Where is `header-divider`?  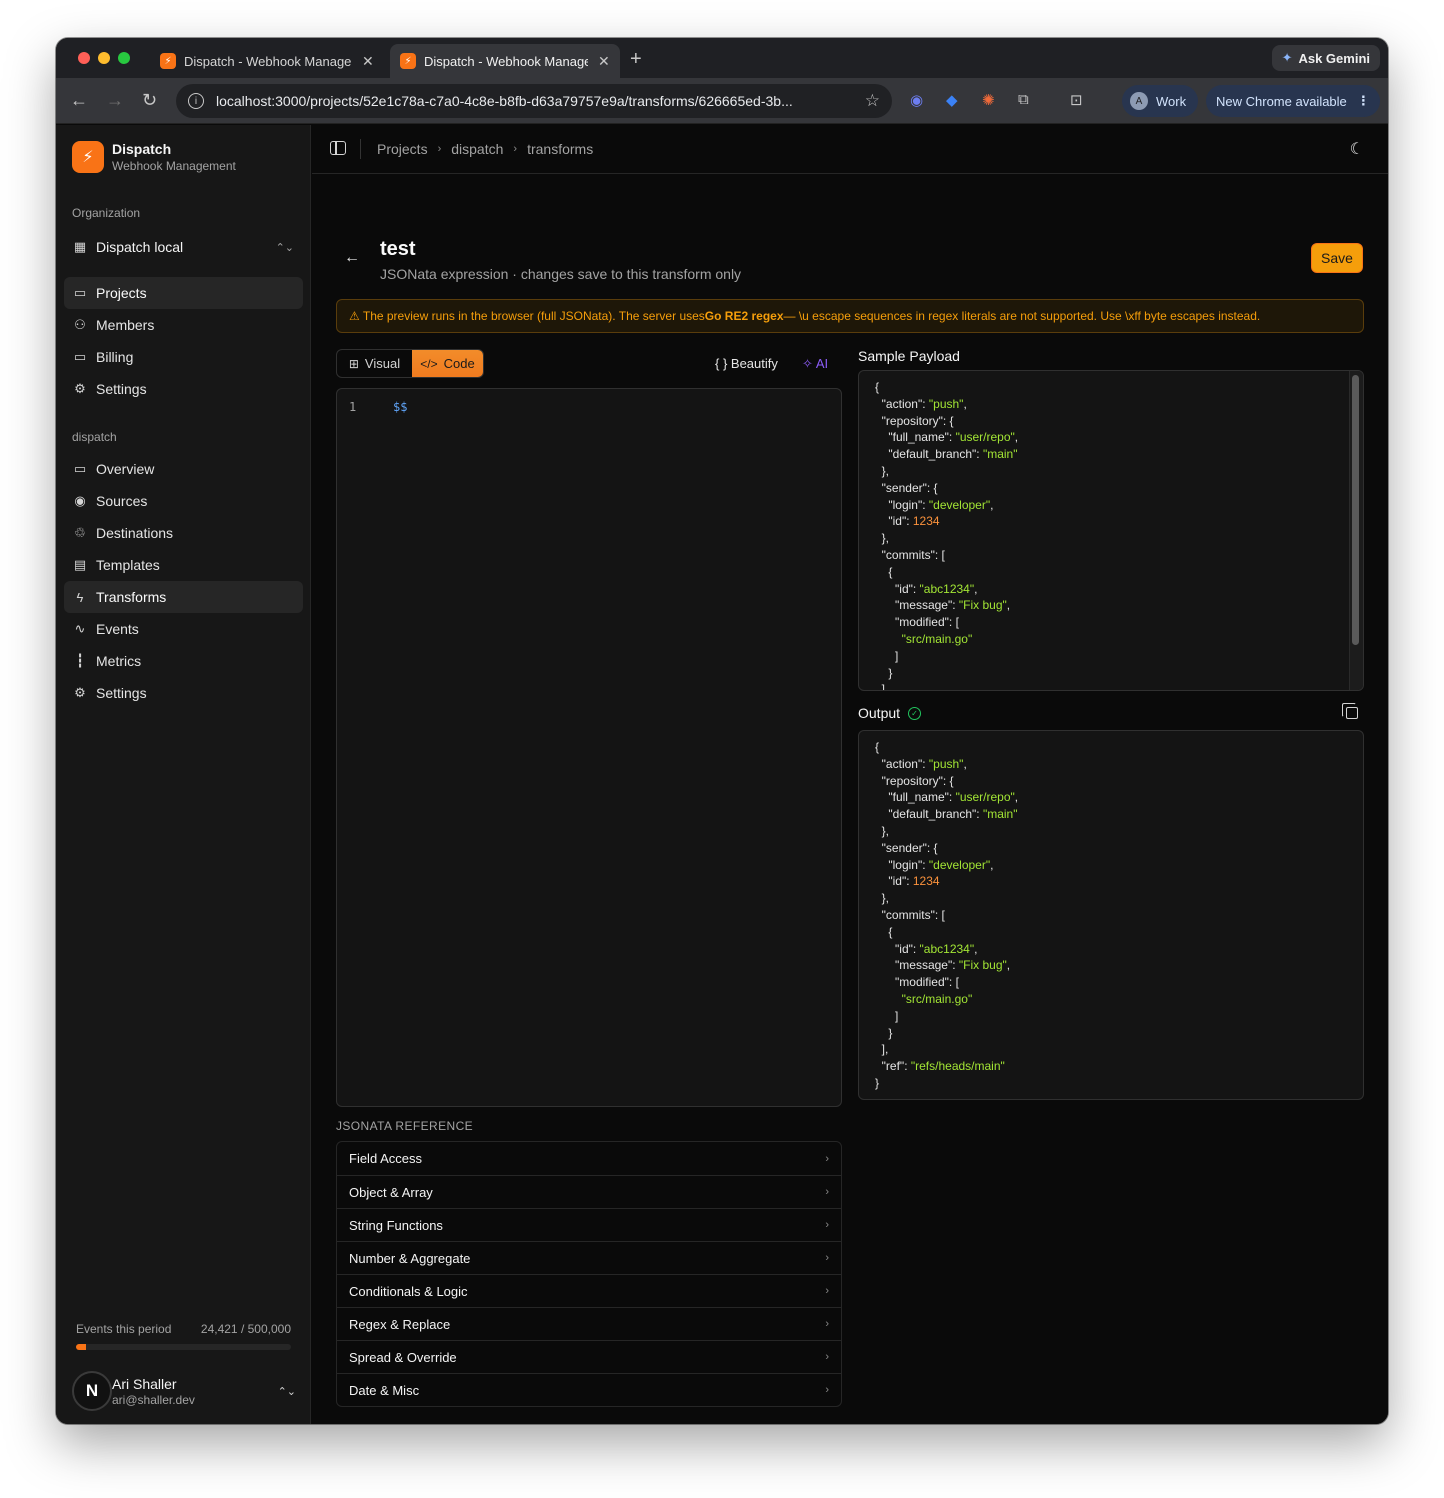
header-divider is located at coordinates (360, 149).